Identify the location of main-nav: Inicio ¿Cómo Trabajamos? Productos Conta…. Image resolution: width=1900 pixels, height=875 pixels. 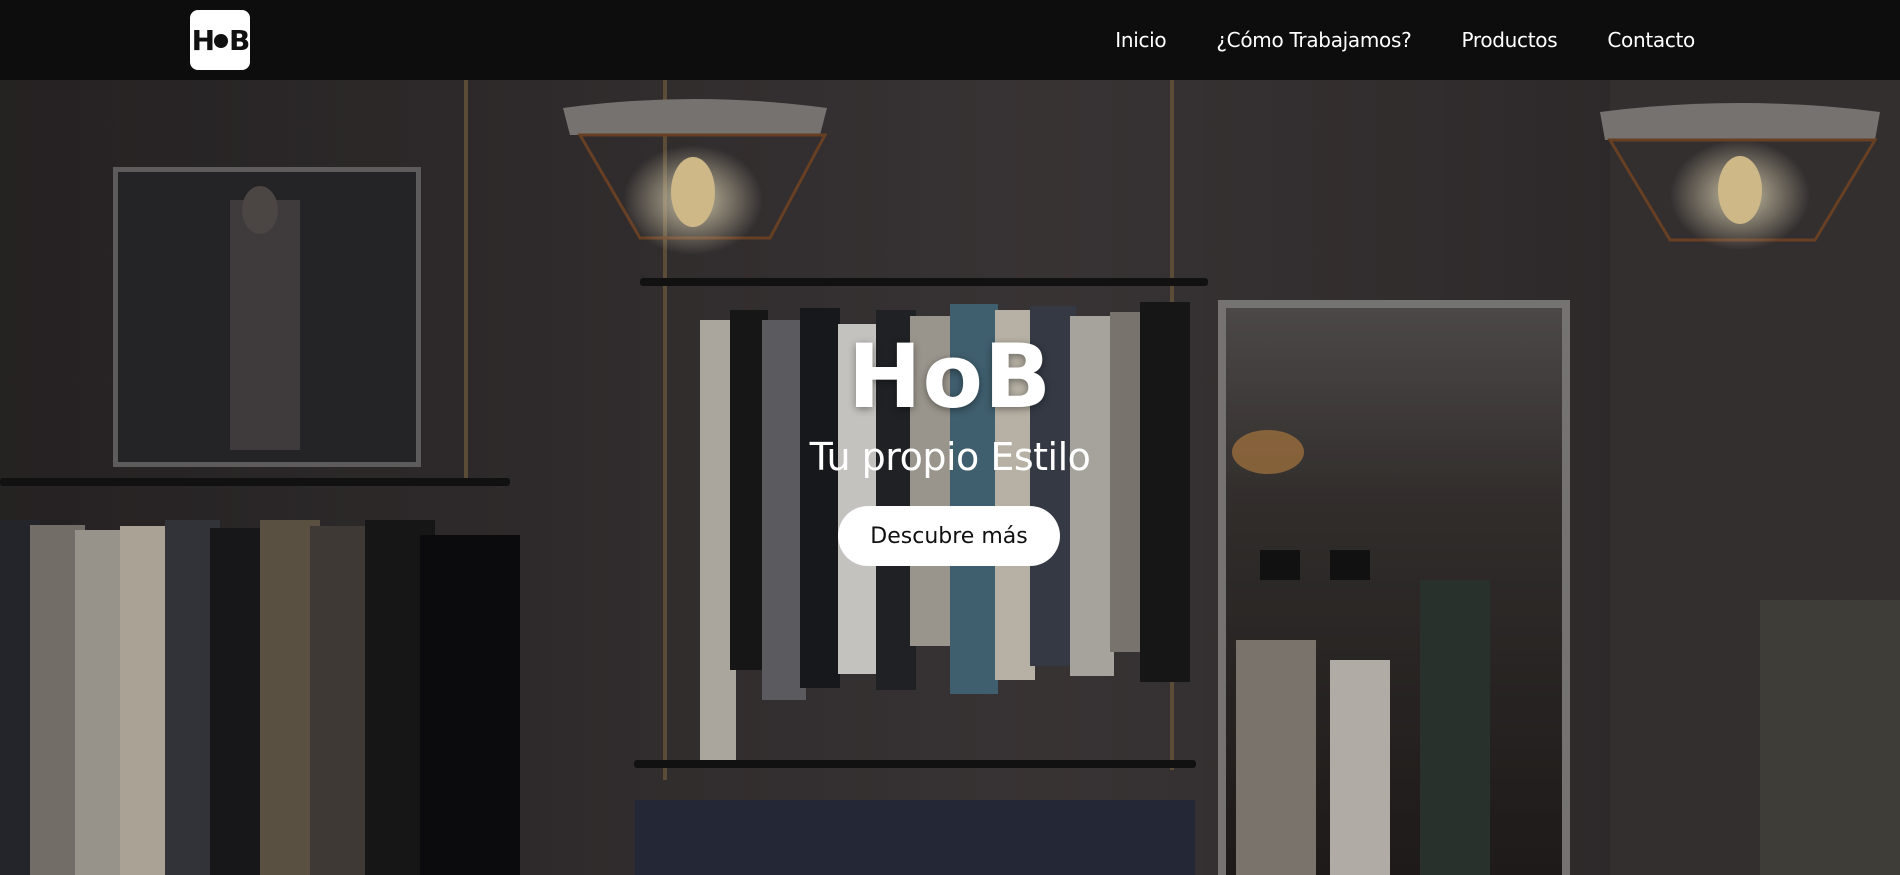
(1405, 40).